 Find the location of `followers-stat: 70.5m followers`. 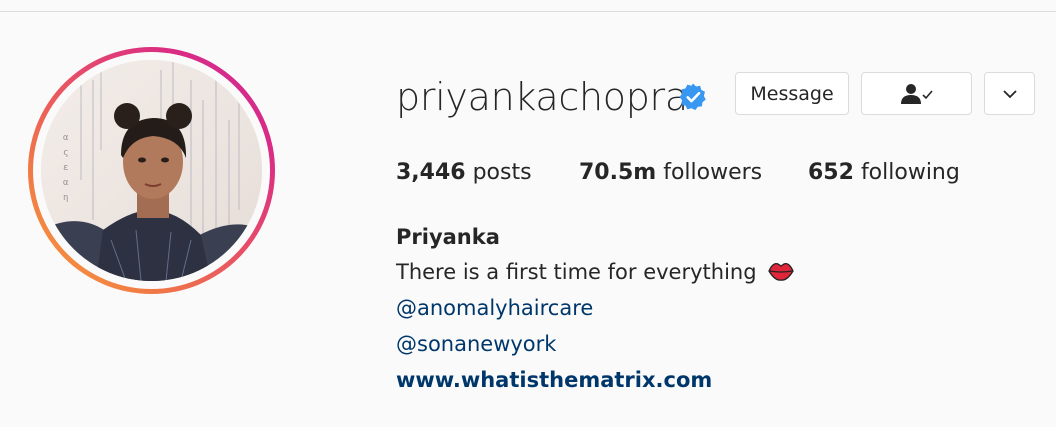

followers-stat: 70.5m followers is located at coordinates (670, 172).